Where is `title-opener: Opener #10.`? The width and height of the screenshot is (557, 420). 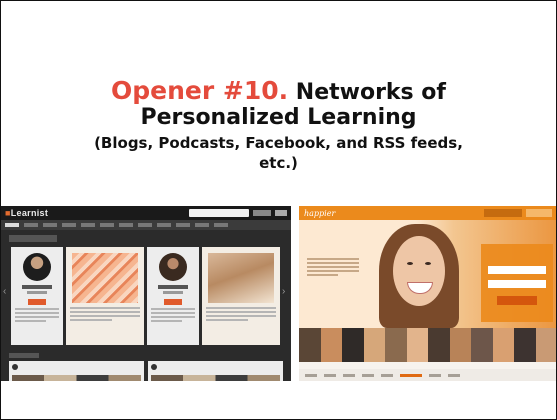
title-opener: Opener #10. is located at coordinates (199, 90).